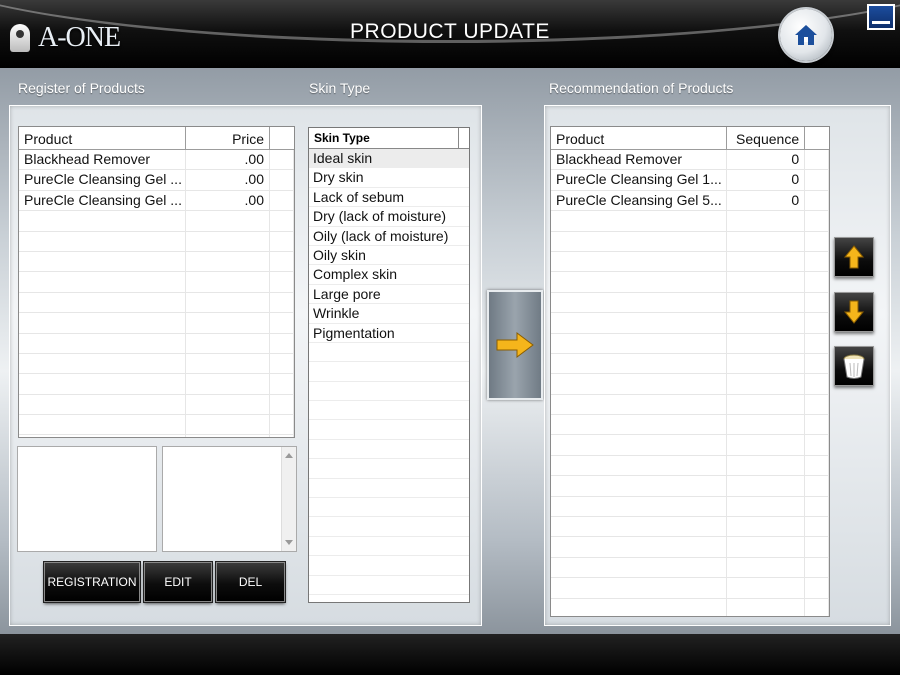  I want to click on skin-type-item: Oily (lack of moisture), so click(389, 236).